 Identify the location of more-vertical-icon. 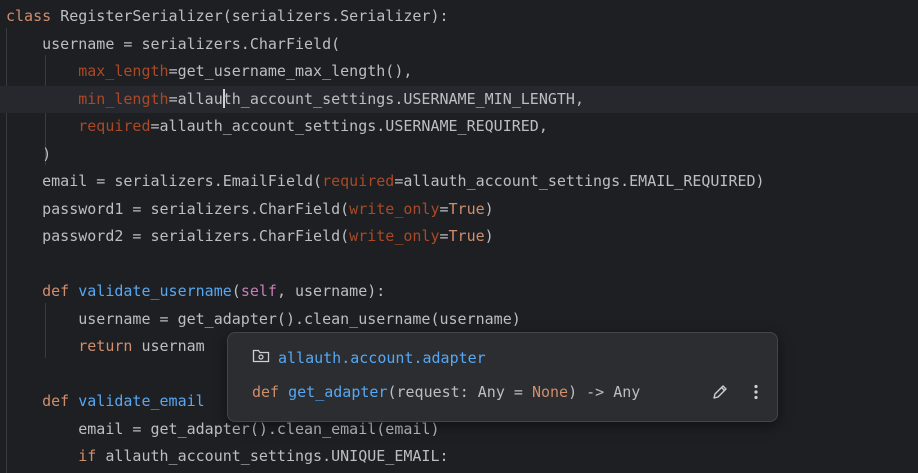
(756, 392).